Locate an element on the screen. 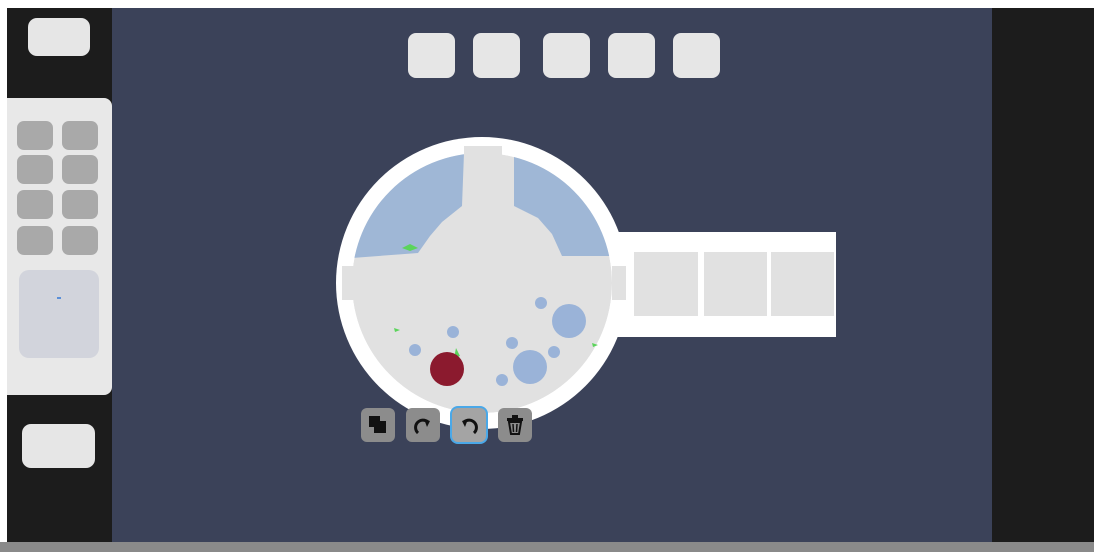  top-left-button is located at coordinates (59, 37).